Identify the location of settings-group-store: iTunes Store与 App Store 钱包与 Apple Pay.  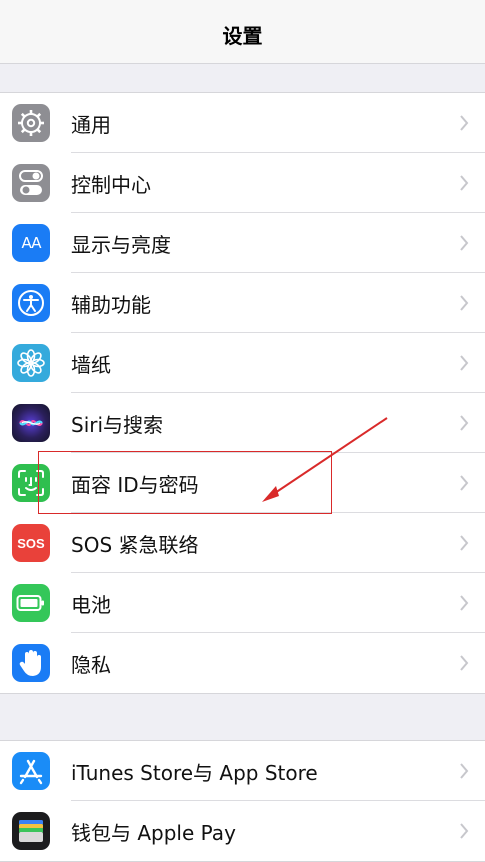
(242, 801).